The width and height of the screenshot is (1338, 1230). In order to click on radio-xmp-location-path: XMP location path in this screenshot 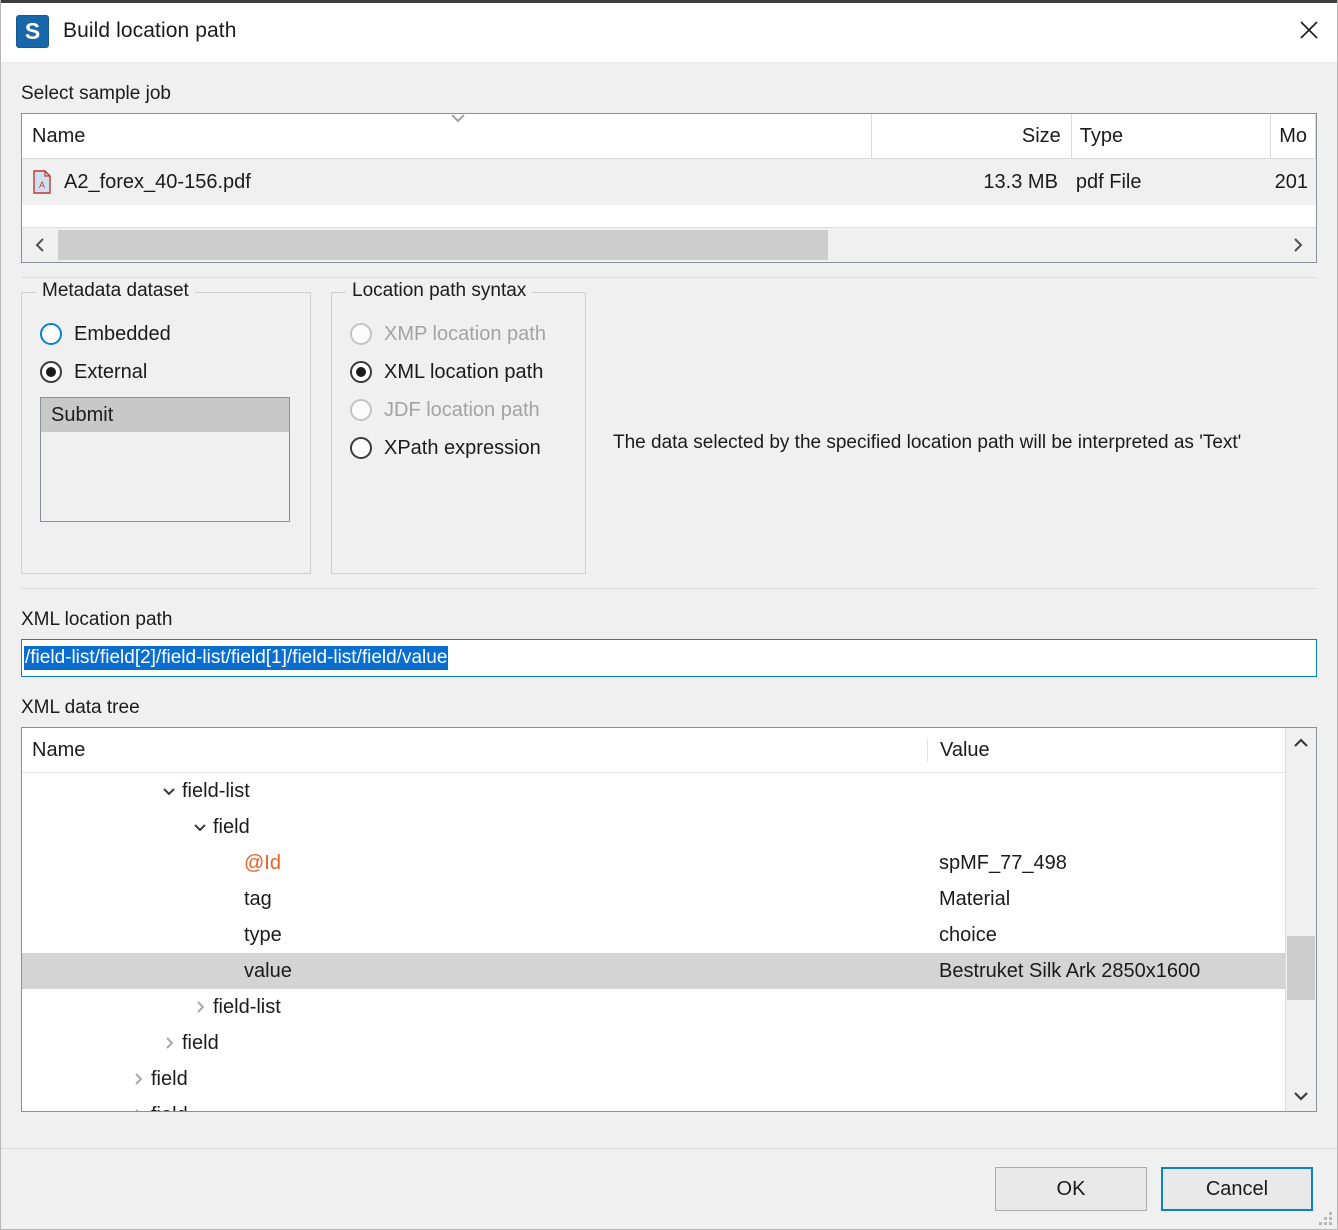, I will do `click(458, 334)`.